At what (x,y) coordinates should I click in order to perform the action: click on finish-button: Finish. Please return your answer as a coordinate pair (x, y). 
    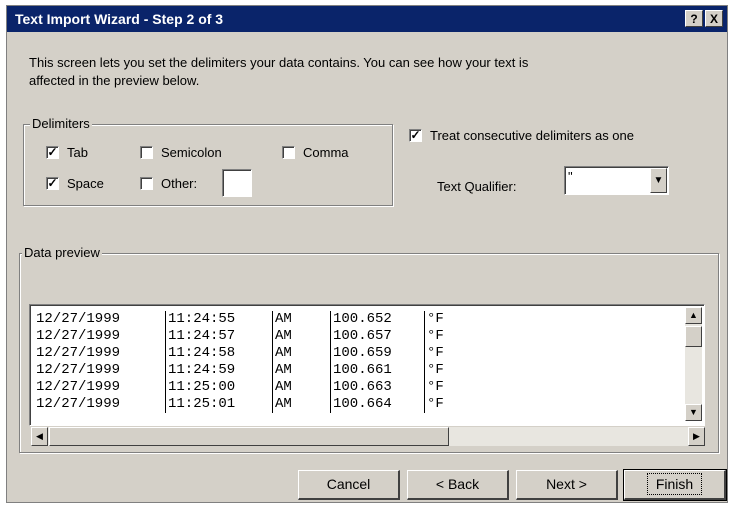
    Looking at the image, I should click on (675, 485).